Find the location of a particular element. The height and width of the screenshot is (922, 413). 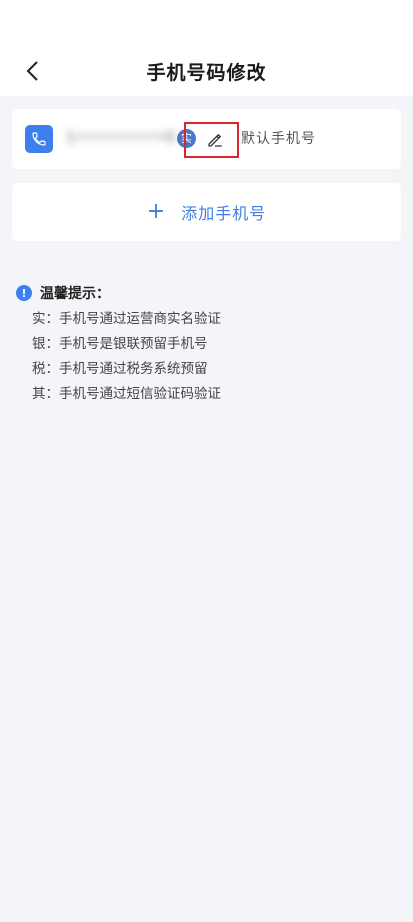

page-title: 手机号码修改 is located at coordinates (206, 73).